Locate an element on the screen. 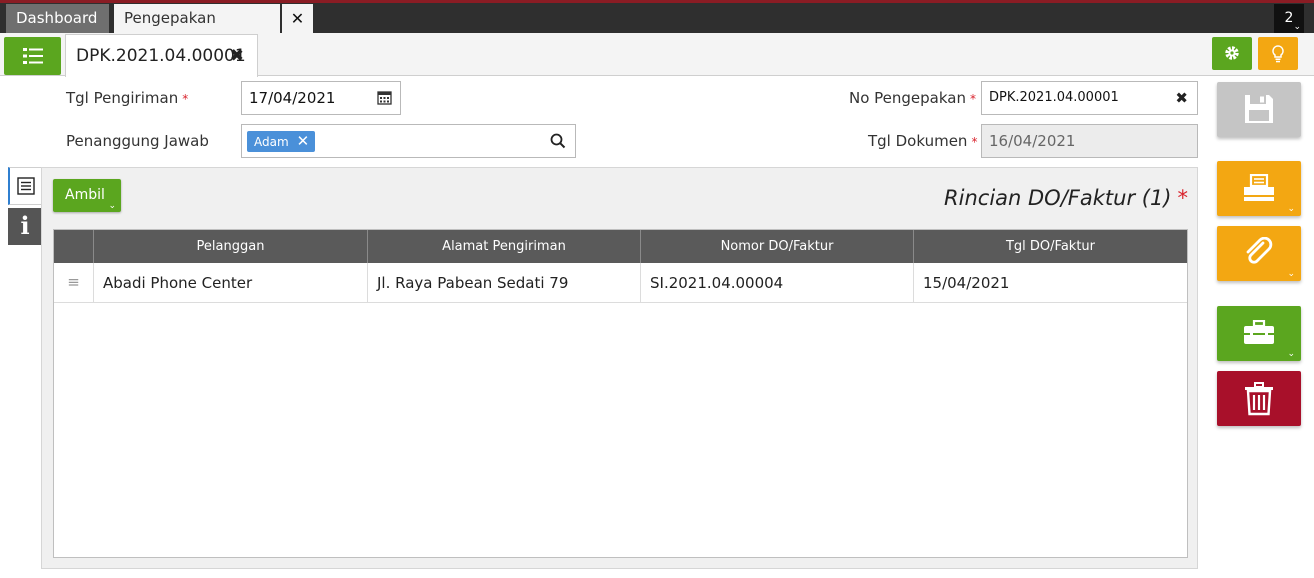  penanggung-jawab-label: Penanggung Jawab is located at coordinates (137, 141).